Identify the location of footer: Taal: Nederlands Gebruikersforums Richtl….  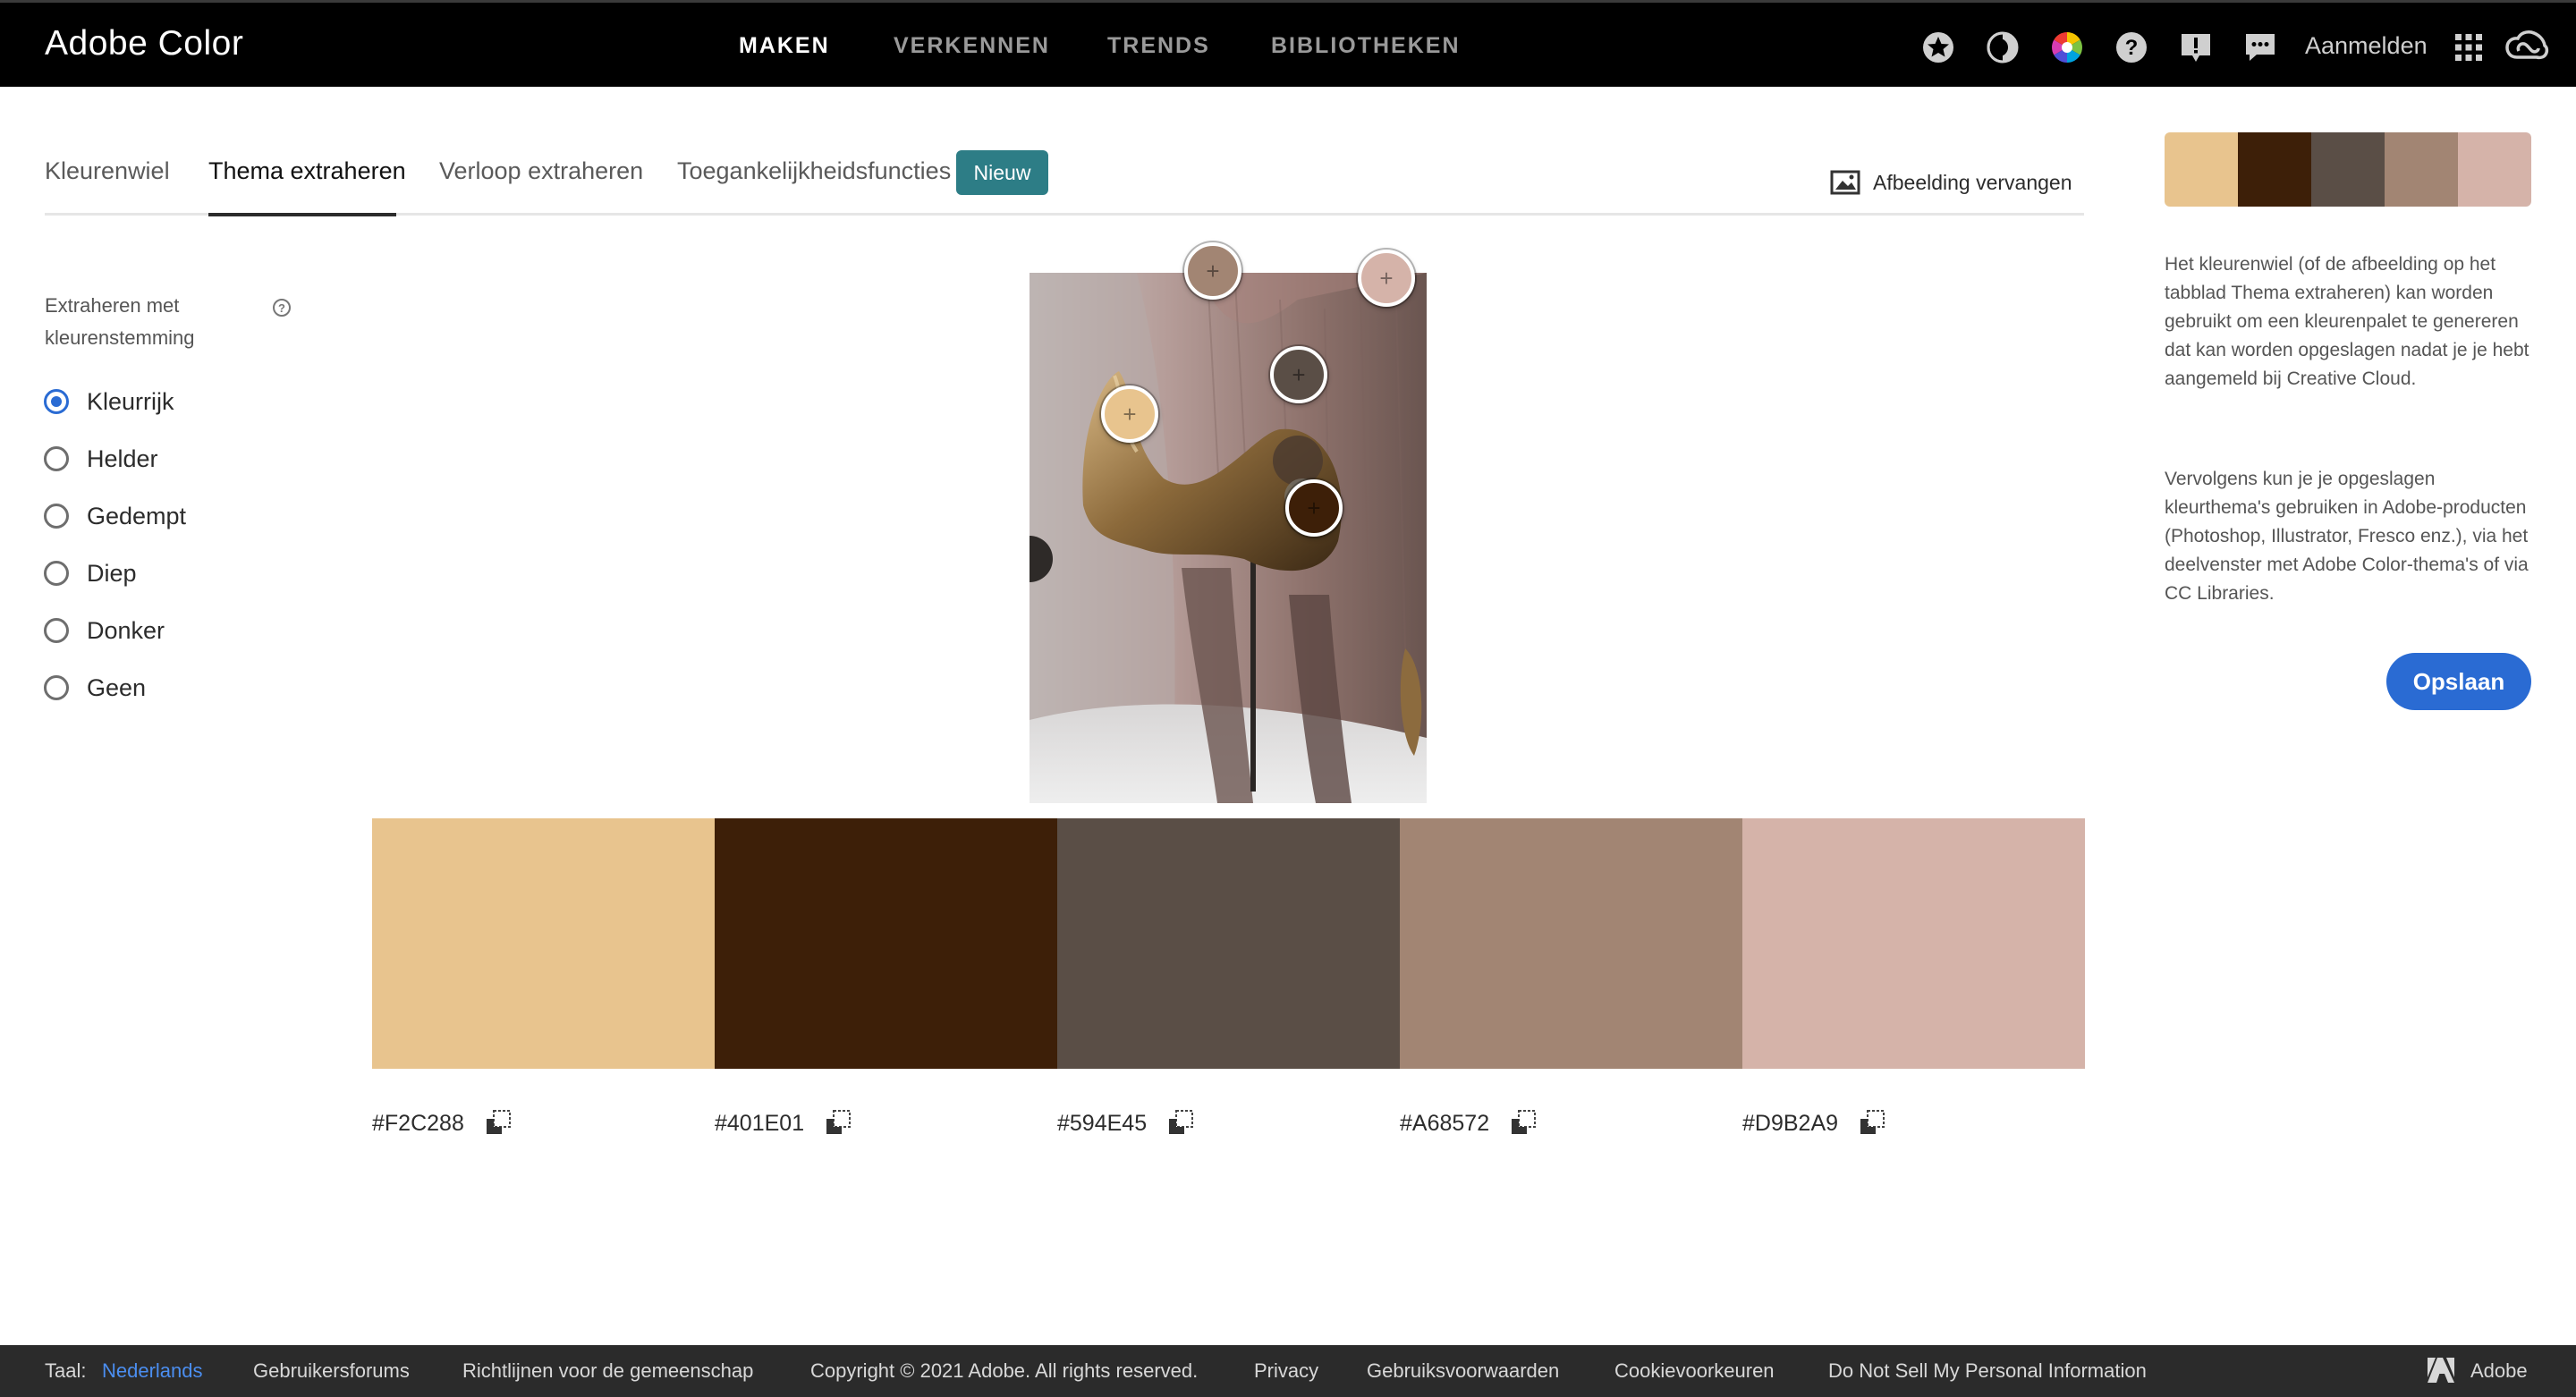
(1288, 1371).